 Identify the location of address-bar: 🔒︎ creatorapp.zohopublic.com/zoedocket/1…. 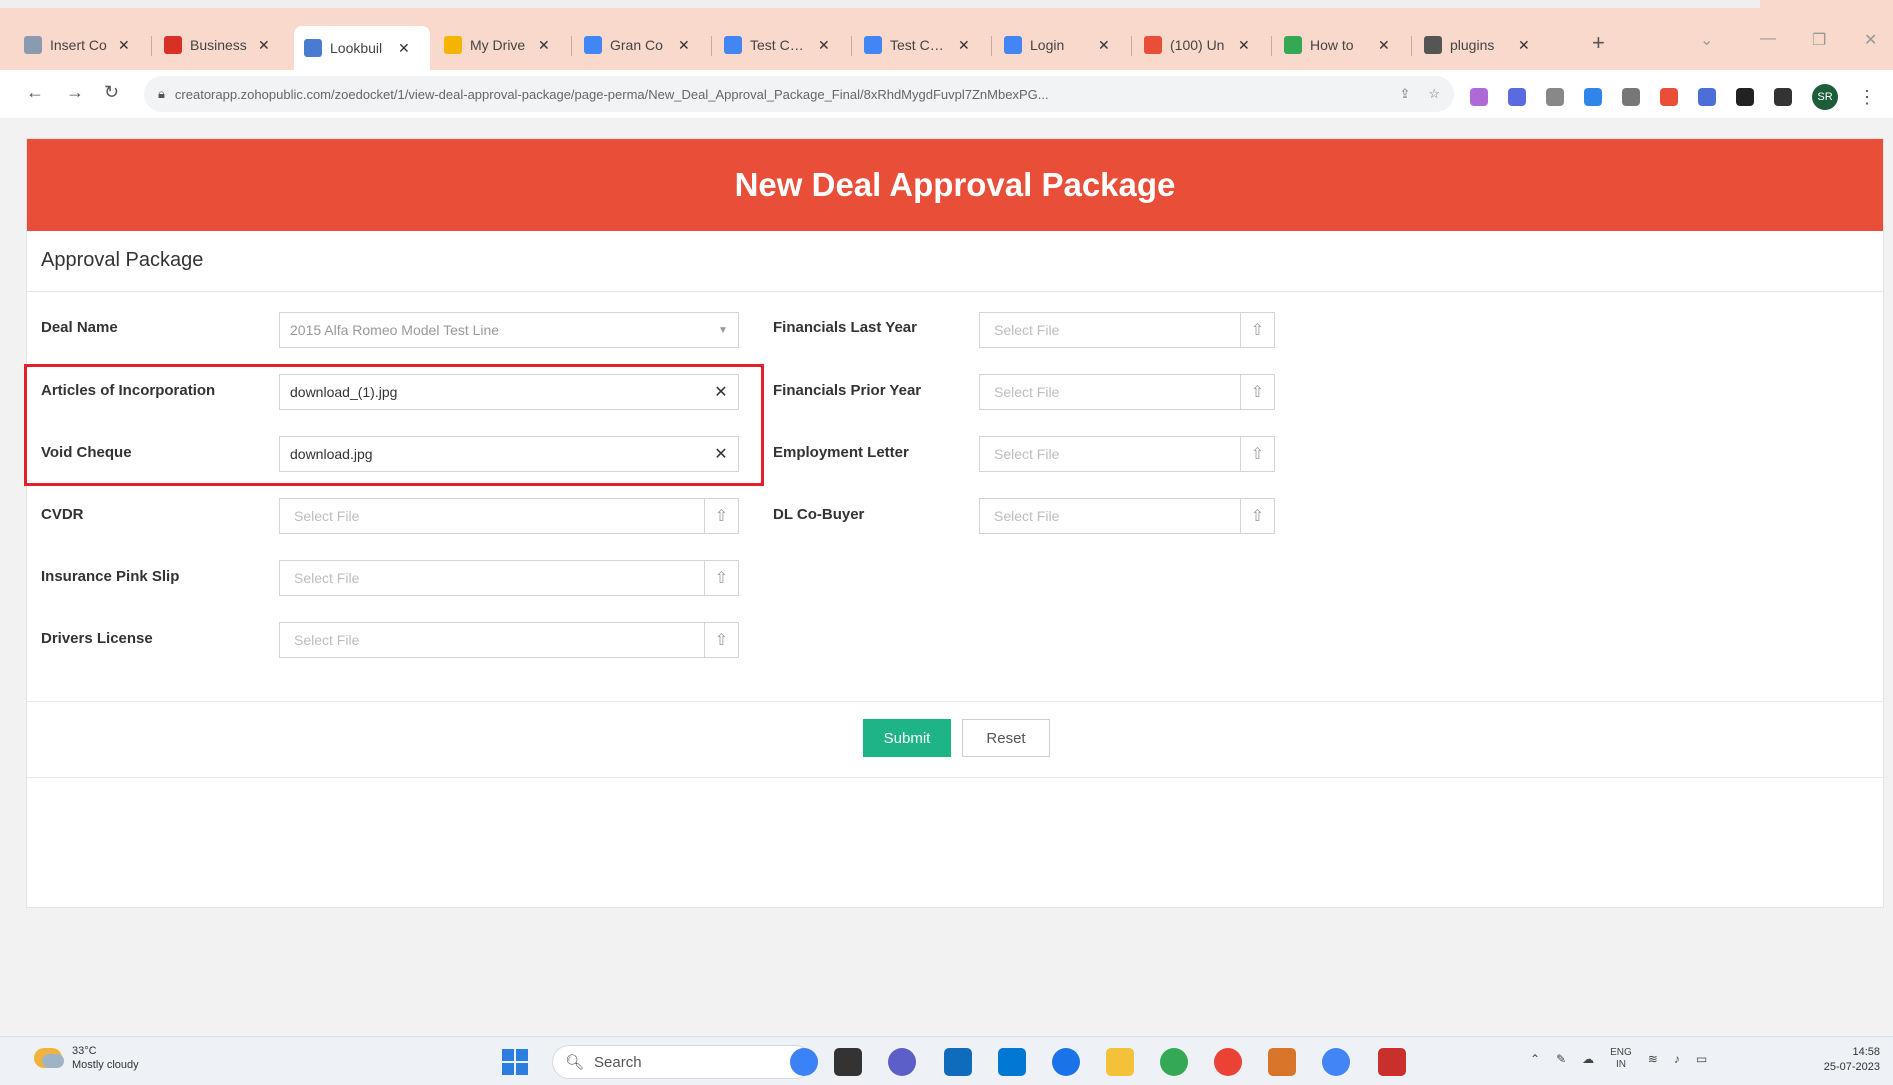
(799, 94).